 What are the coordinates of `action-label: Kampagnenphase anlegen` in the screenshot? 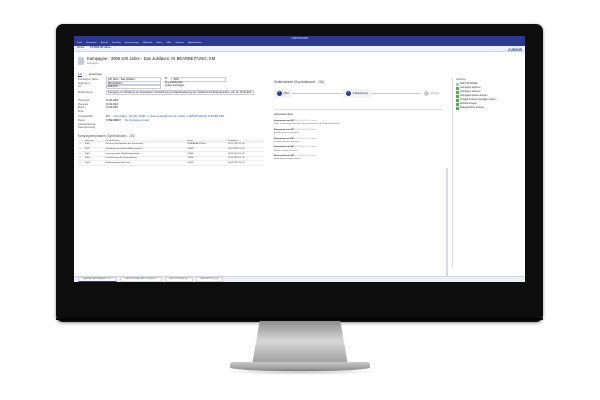 It's located at (474, 96).